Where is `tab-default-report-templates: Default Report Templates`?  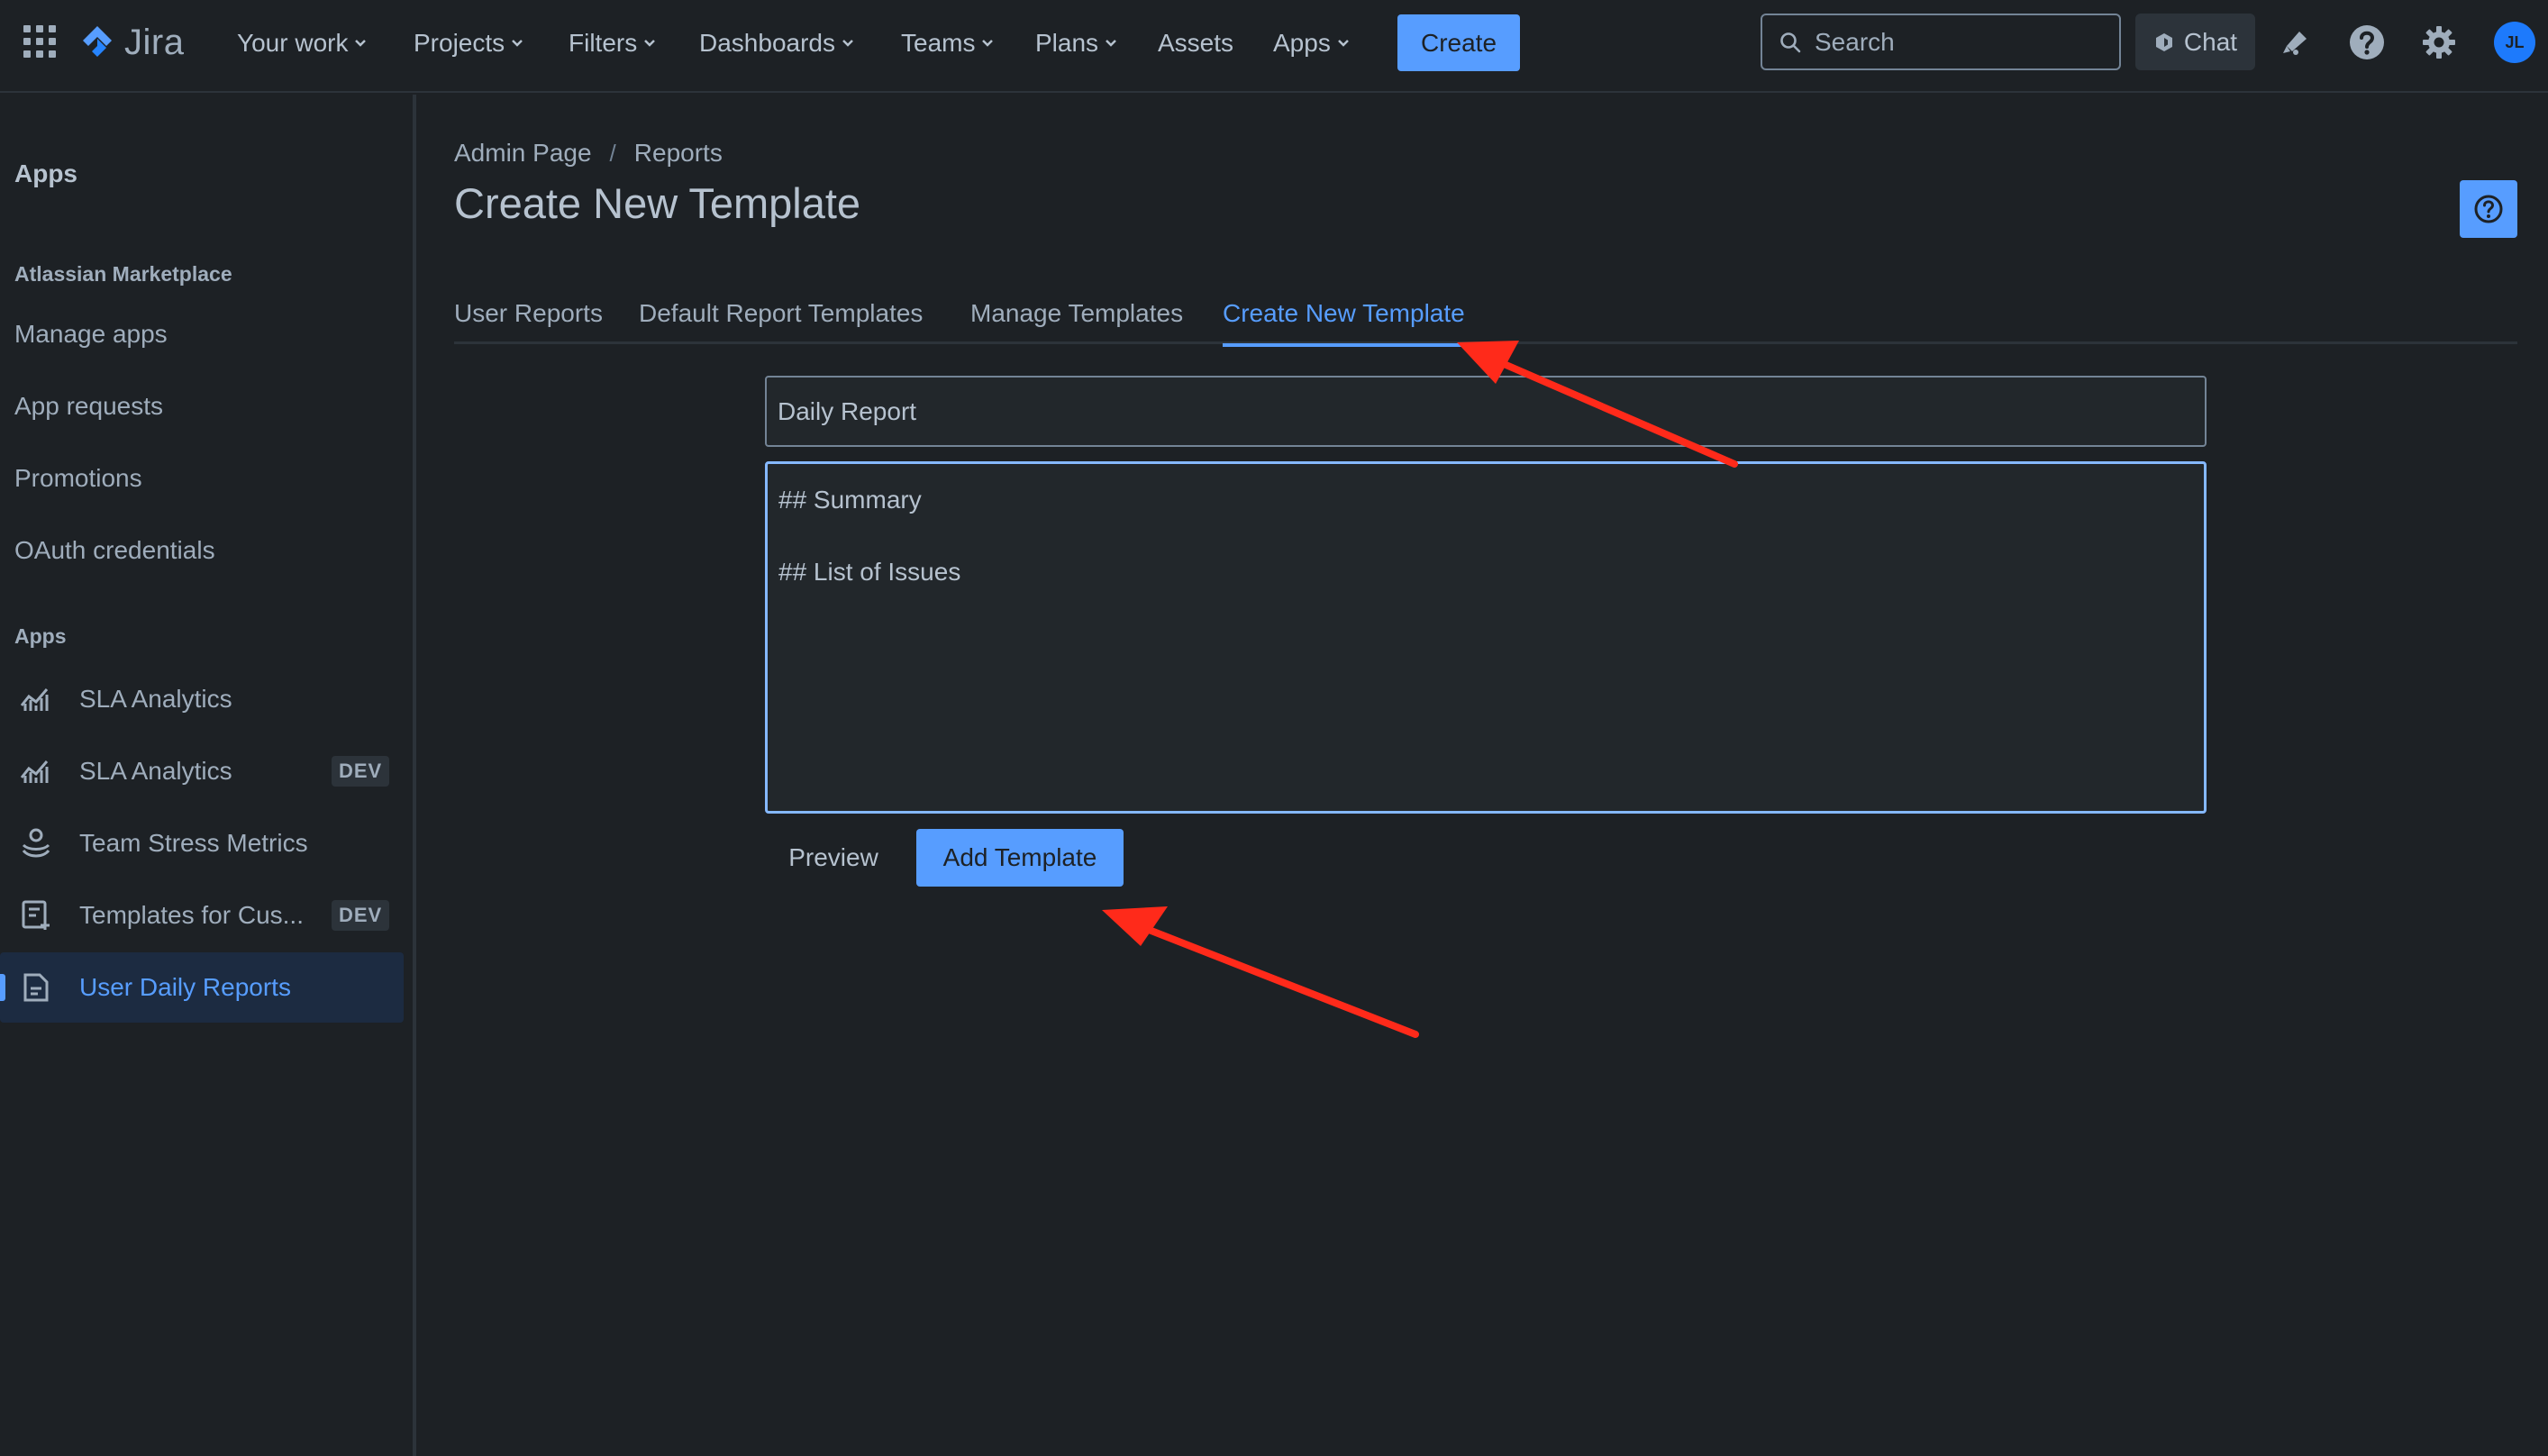 tab-default-report-templates: Default Report Templates is located at coordinates (781, 322).